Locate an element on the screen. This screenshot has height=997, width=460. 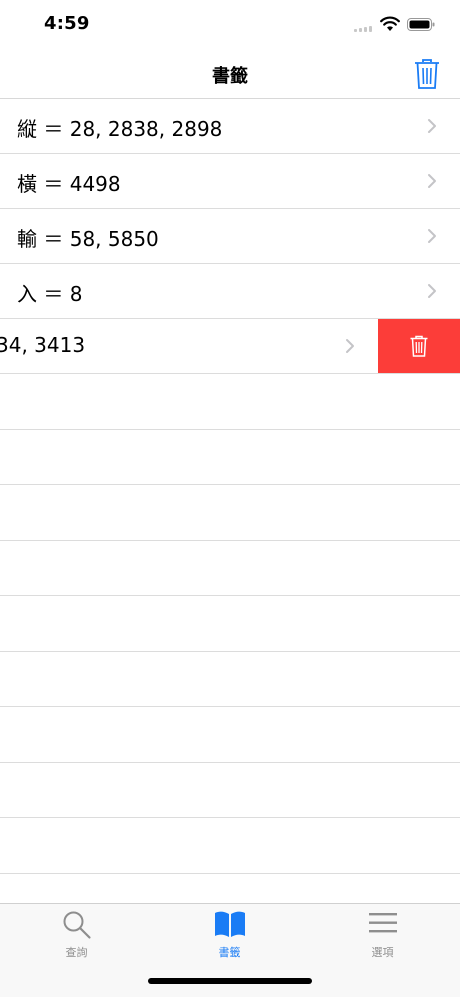
menu-icon is located at coordinates (383, 923).